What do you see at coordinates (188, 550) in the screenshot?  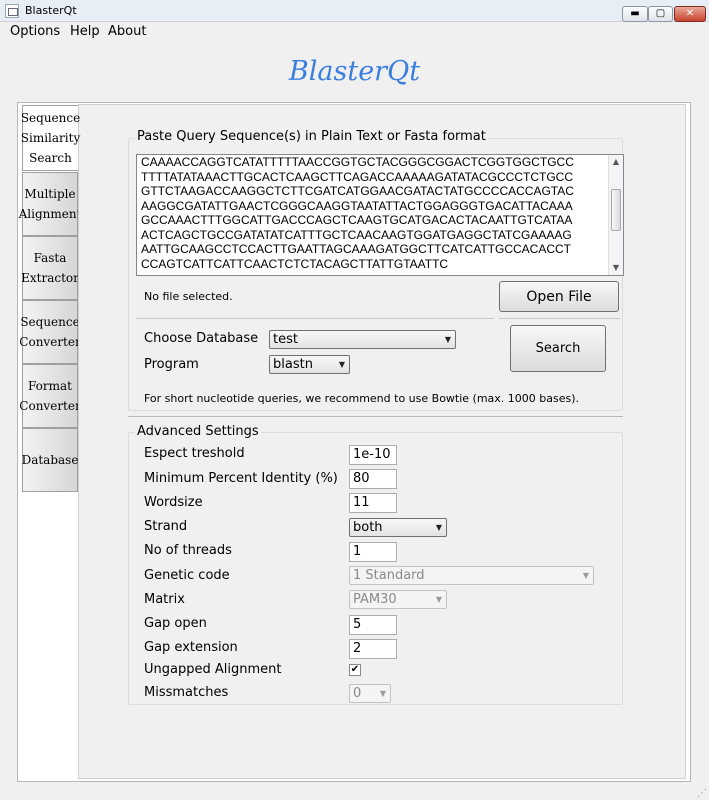 I see `threads-label: No of threads` at bounding box center [188, 550].